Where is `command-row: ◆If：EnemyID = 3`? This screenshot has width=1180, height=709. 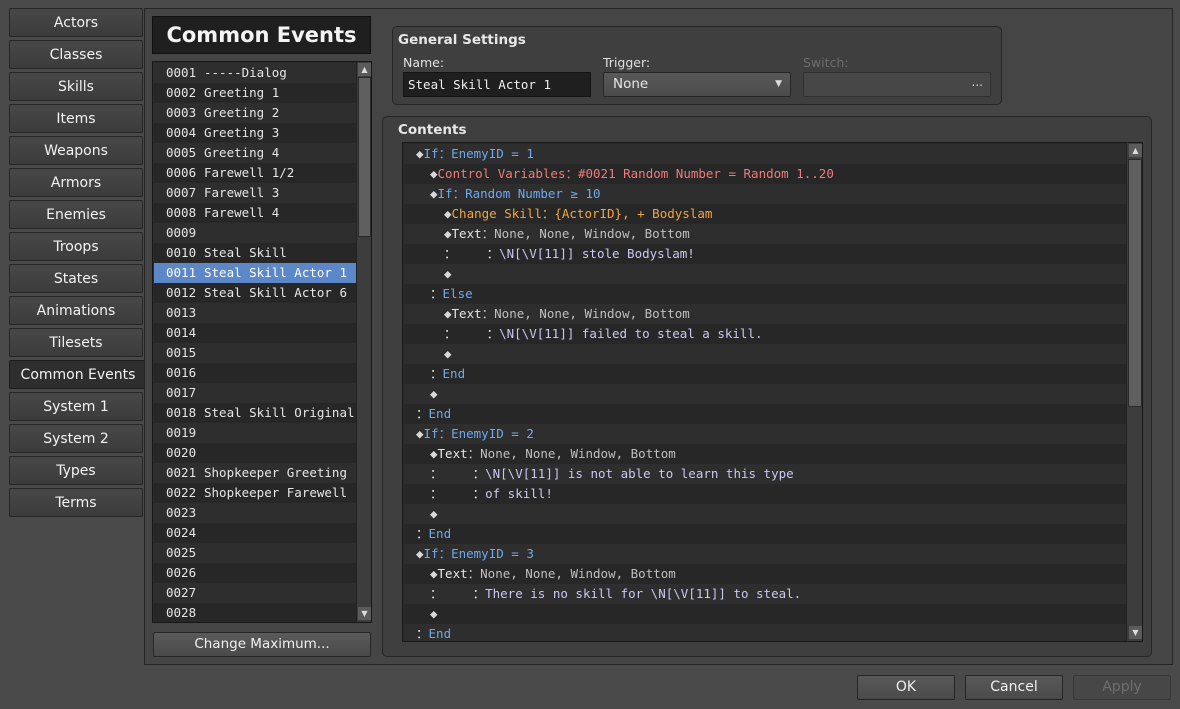
command-row: ◆If：EnemyID = 3 is located at coordinates (765, 554).